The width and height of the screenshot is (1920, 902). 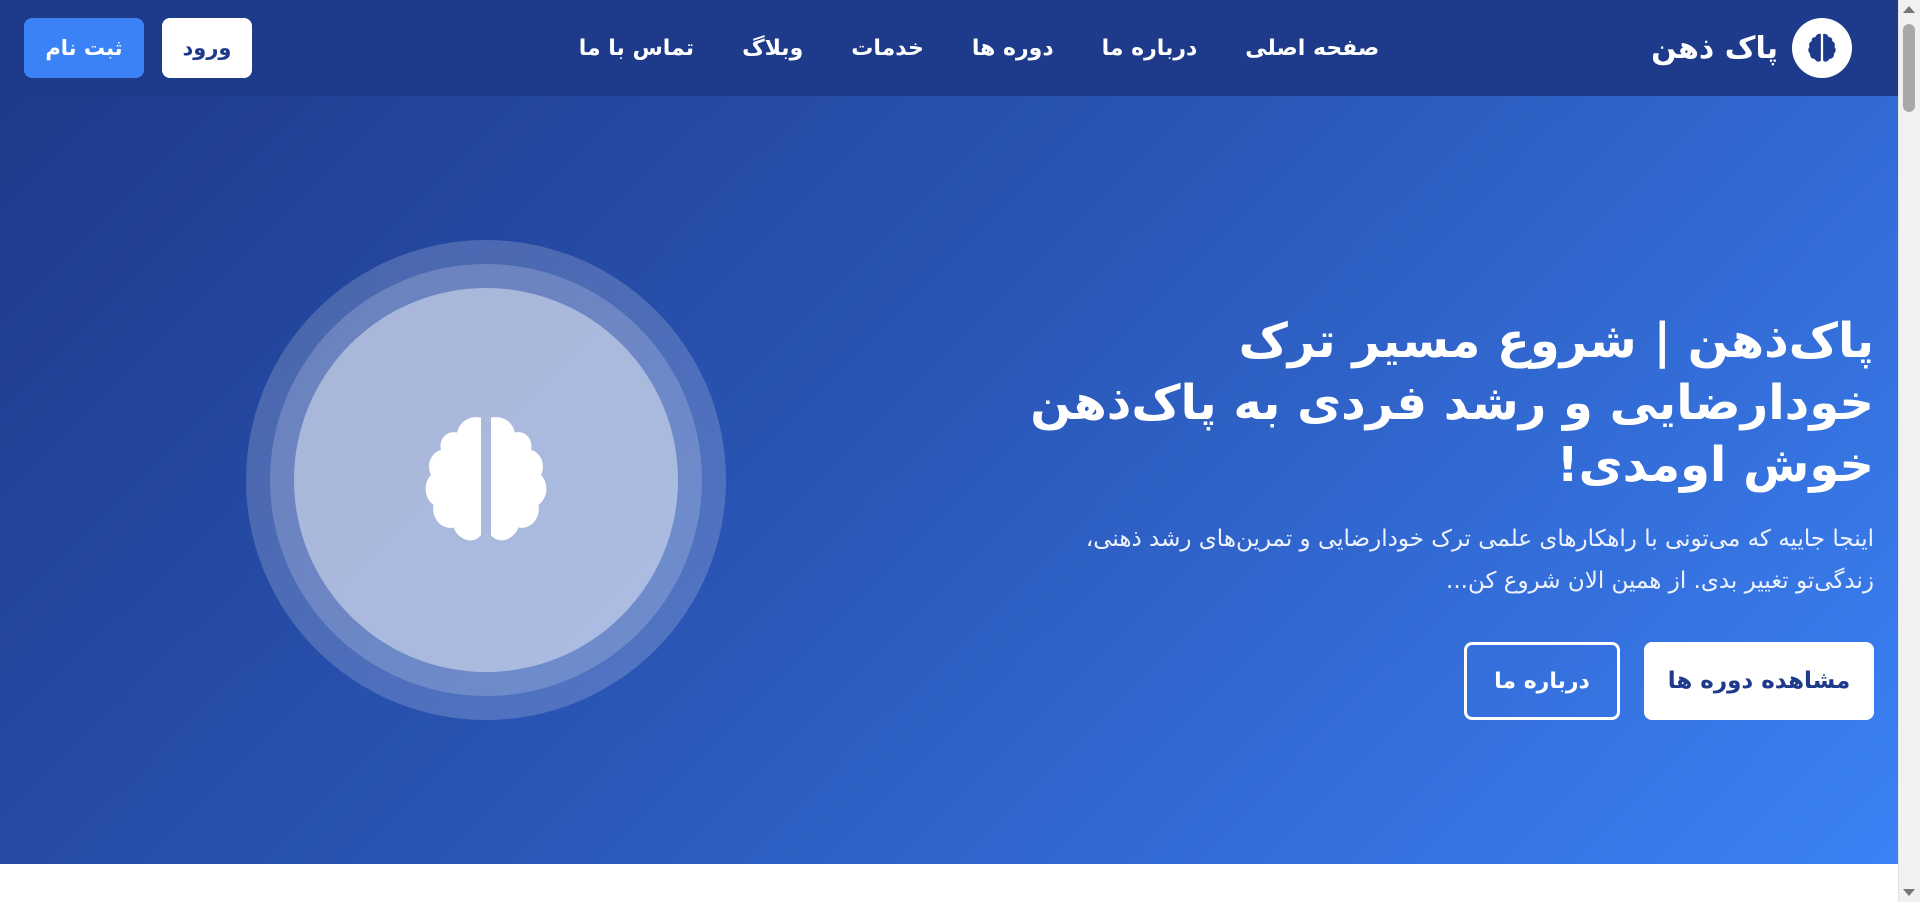 What do you see at coordinates (1424, 681) in the screenshot?
I see `hero-actions: مشاهده دوره ها درباره ما` at bounding box center [1424, 681].